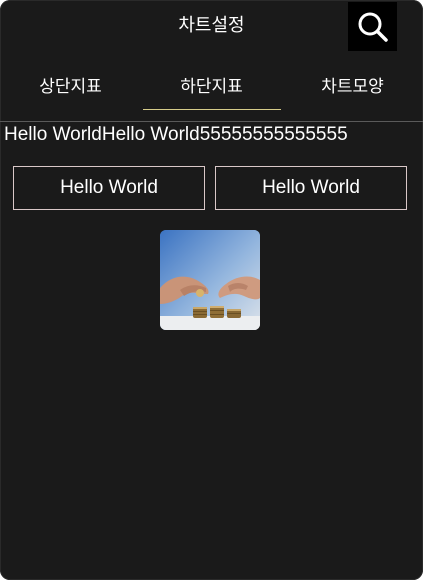 The image size is (423, 580). What do you see at coordinates (71, 87) in the screenshot?
I see `tab-upper-indicator: 상단지표` at bounding box center [71, 87].